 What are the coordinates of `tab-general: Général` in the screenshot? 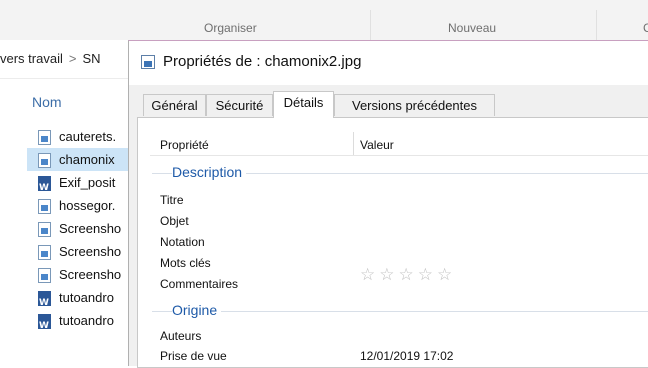 It's located at (174, 105).